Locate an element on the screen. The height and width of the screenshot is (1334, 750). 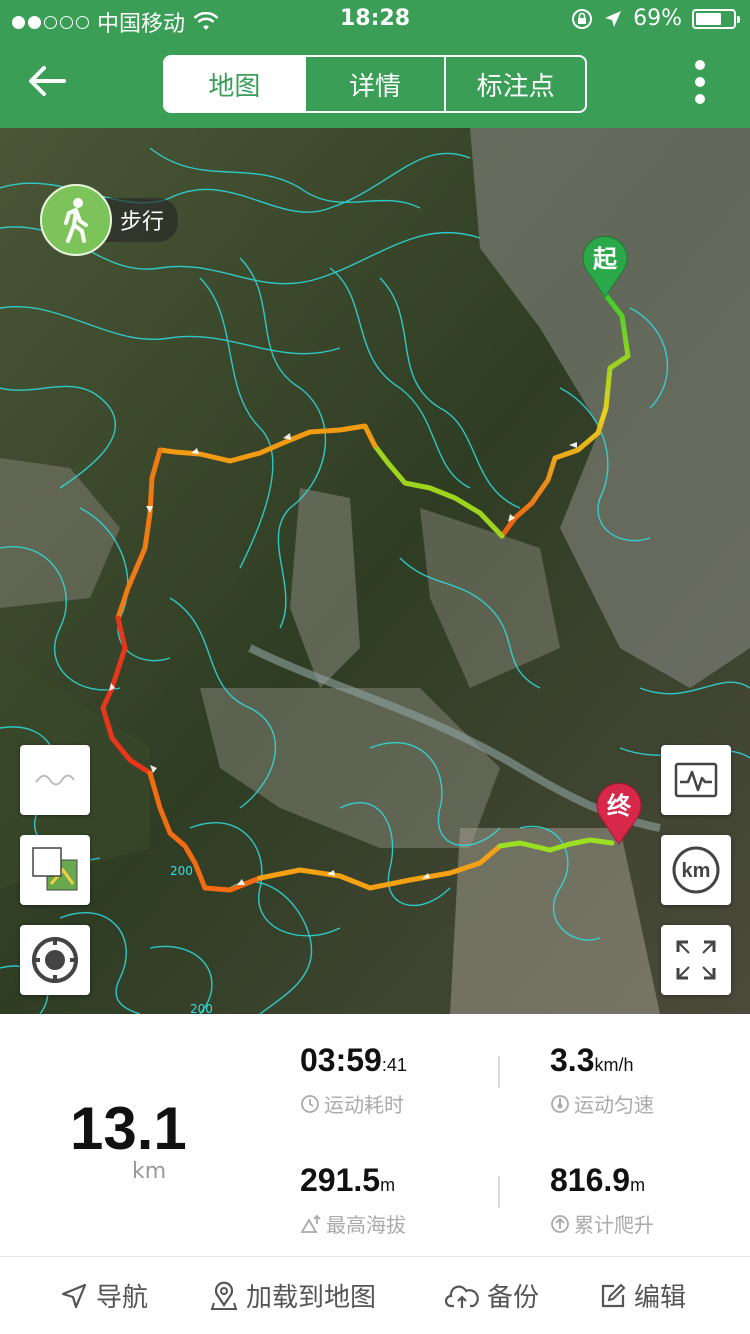
fullscreen-button is located at coordinates (696, 960).